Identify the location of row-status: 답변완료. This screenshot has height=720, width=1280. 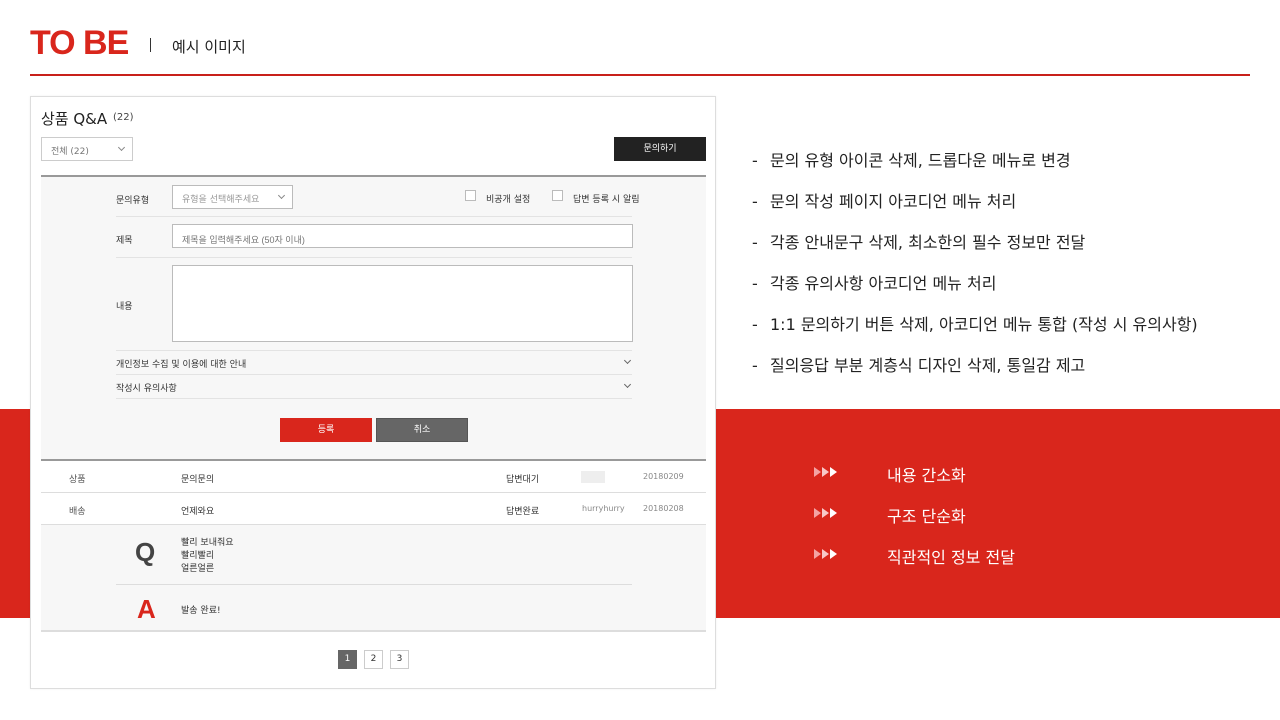
(523, 512).